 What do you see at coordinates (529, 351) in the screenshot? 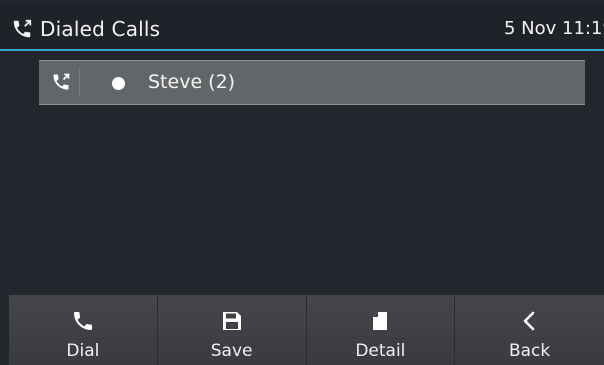
I see `back-label: Back` at bounding box center [529, 351].